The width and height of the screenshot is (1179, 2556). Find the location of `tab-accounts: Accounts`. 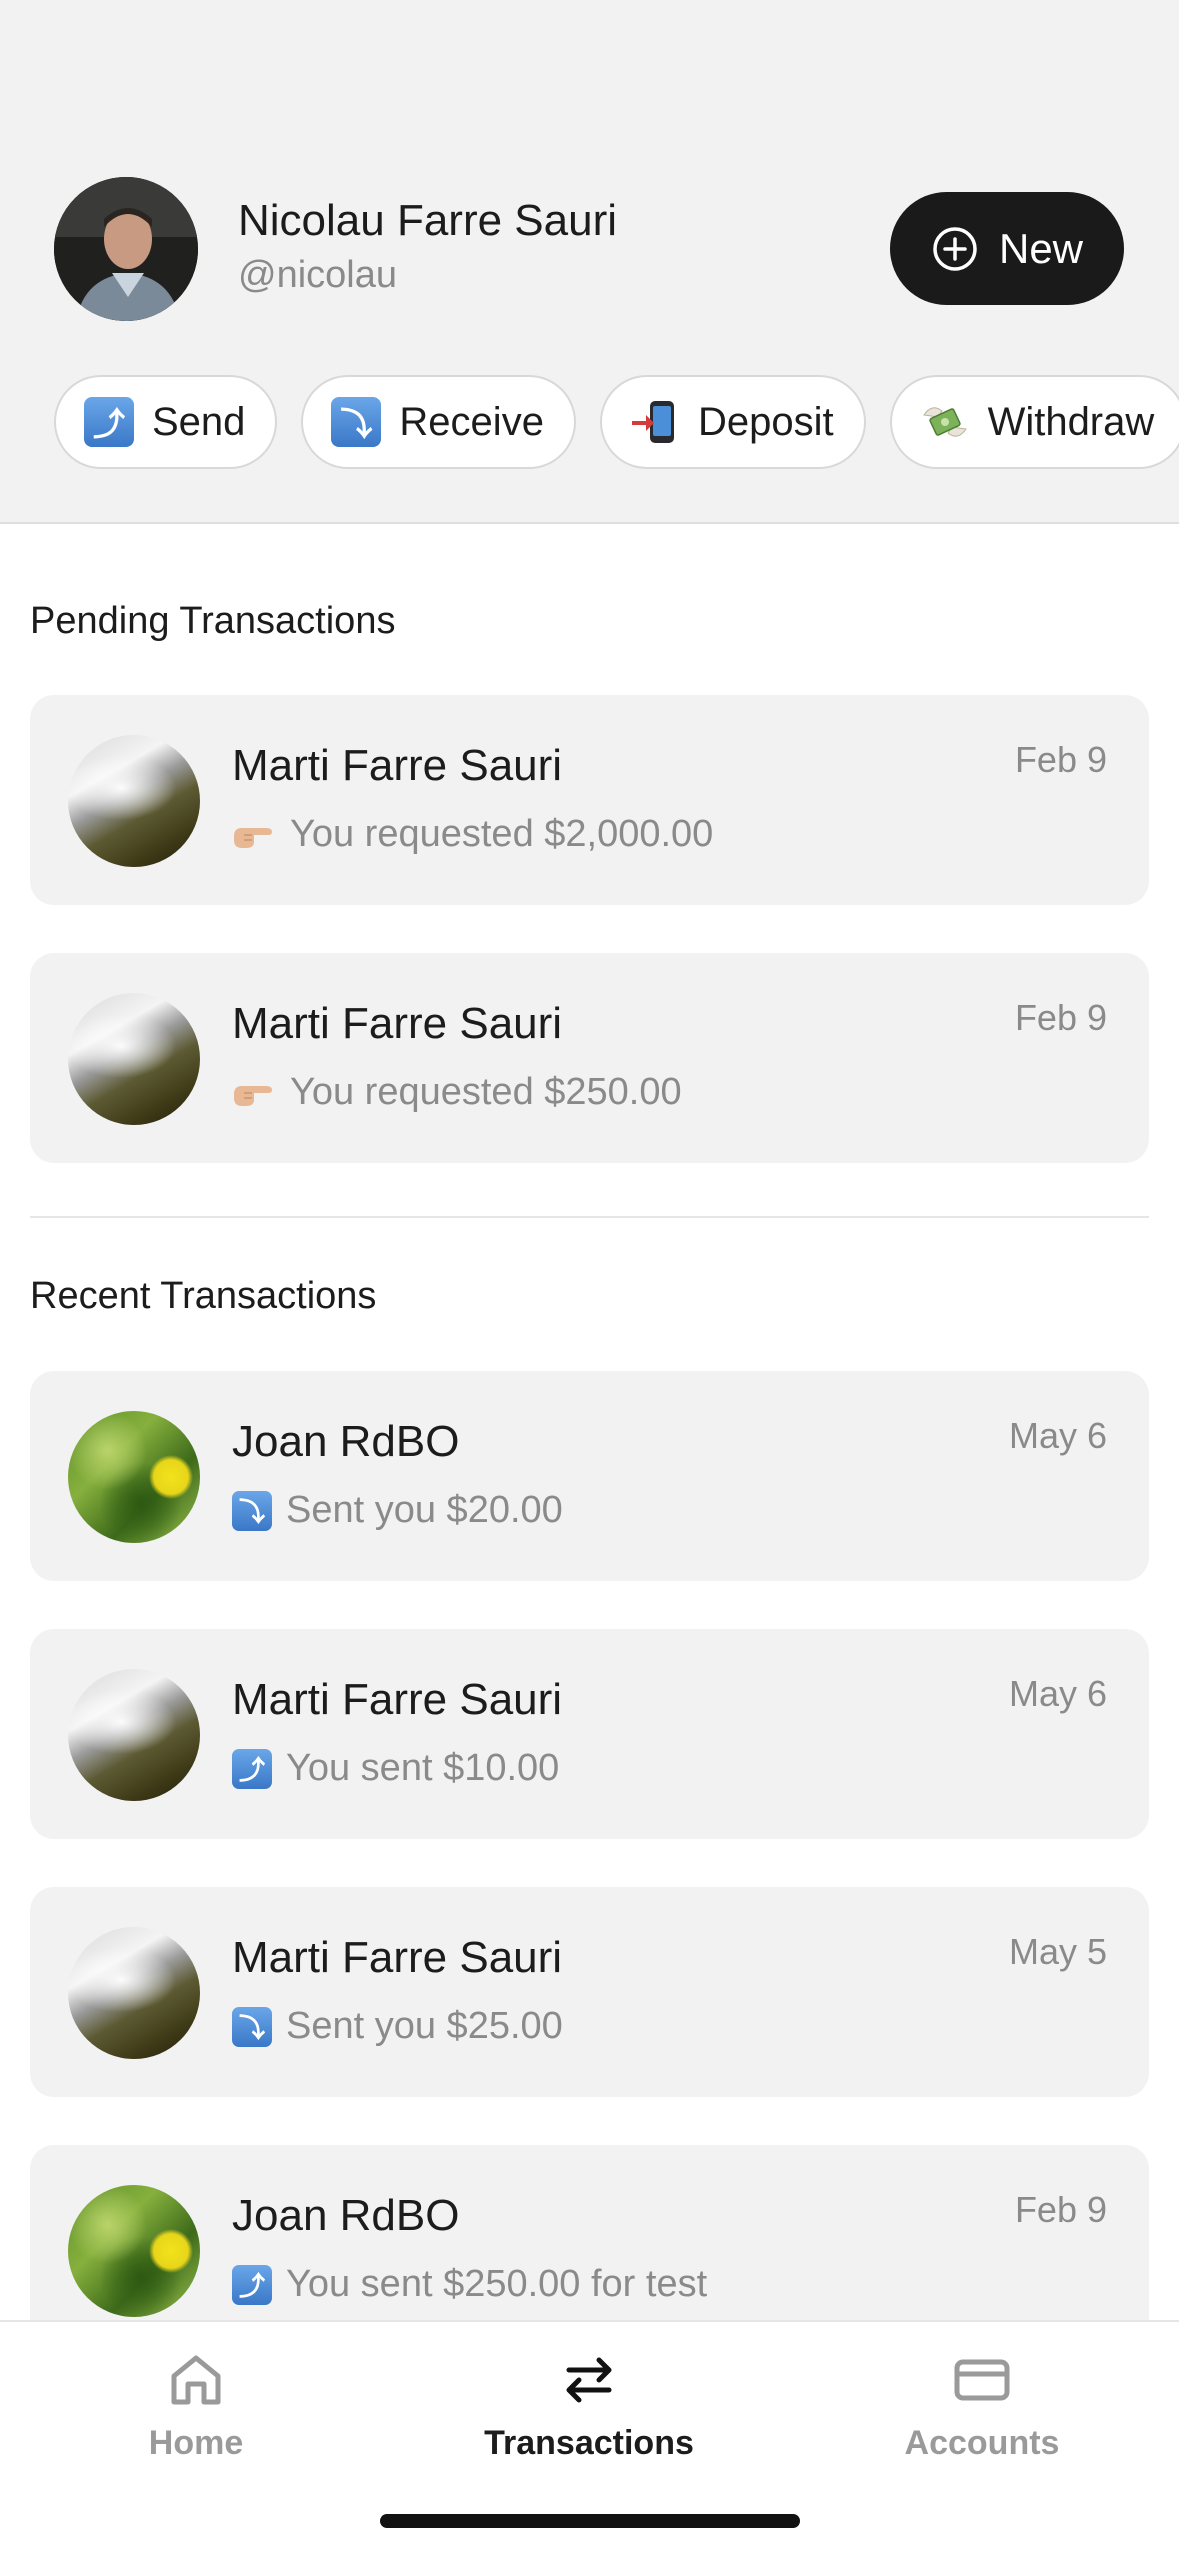

tab-accounts: Accounts is located at coordinates (982, 2415).